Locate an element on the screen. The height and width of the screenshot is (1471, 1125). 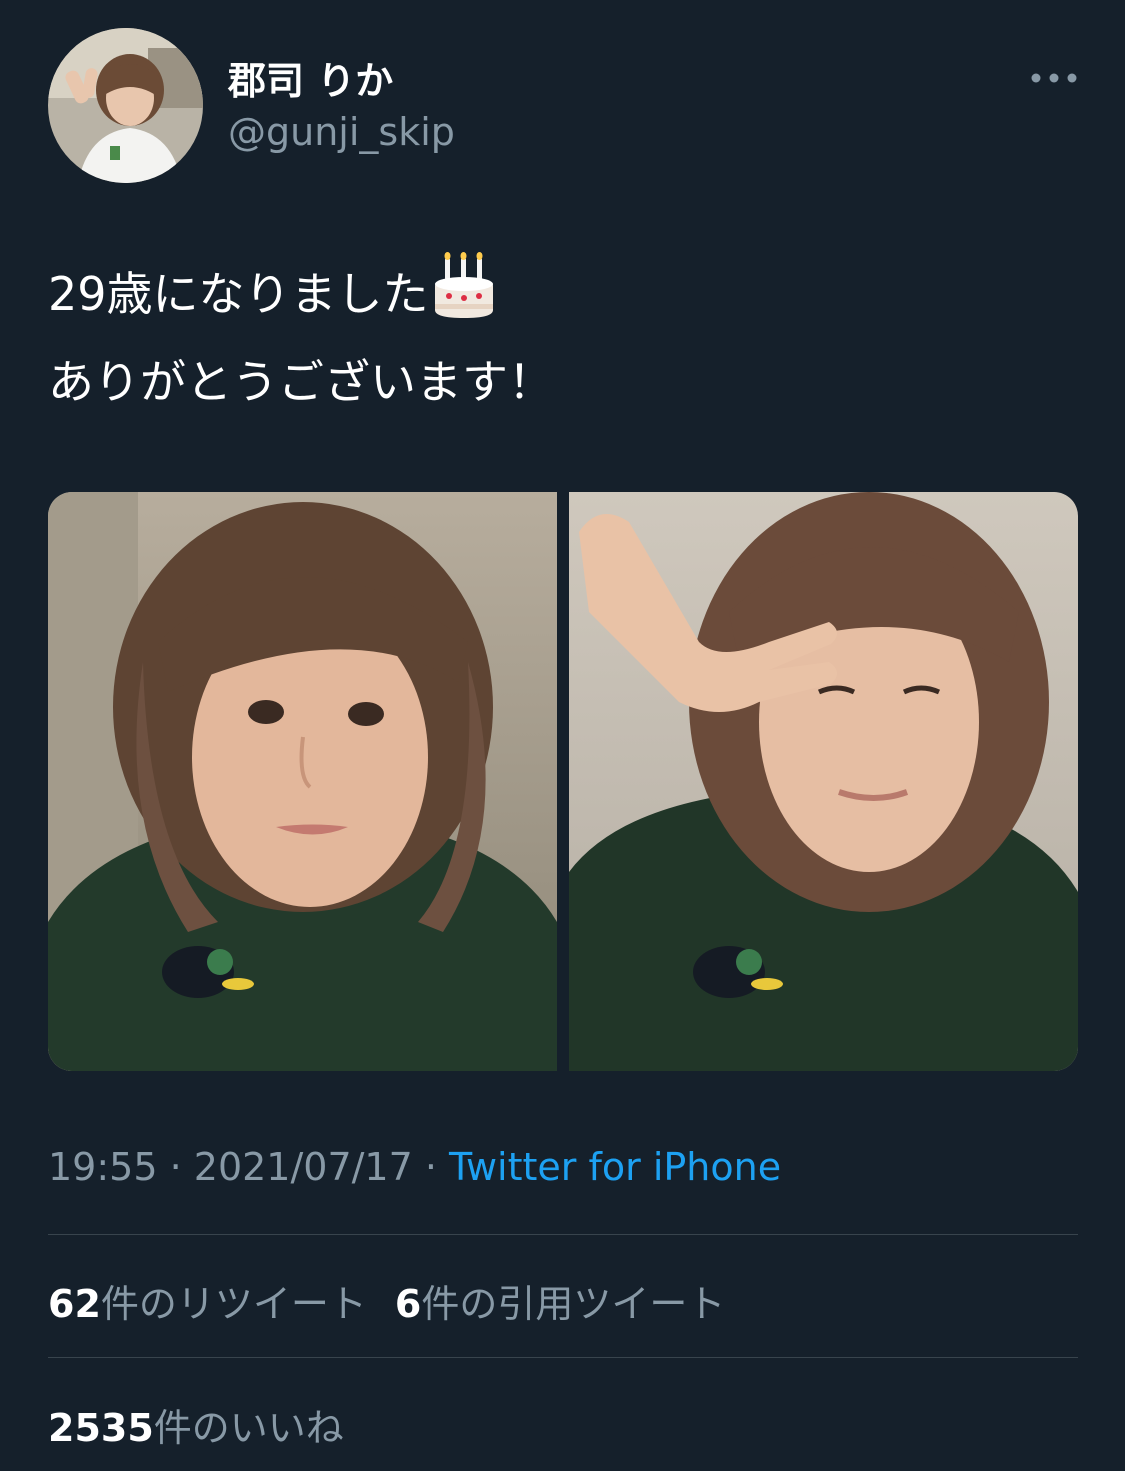
tweet-meta: 19:55 · 2021/07/17 · Twitter for iPhone is located at coordinates (414, 1167).